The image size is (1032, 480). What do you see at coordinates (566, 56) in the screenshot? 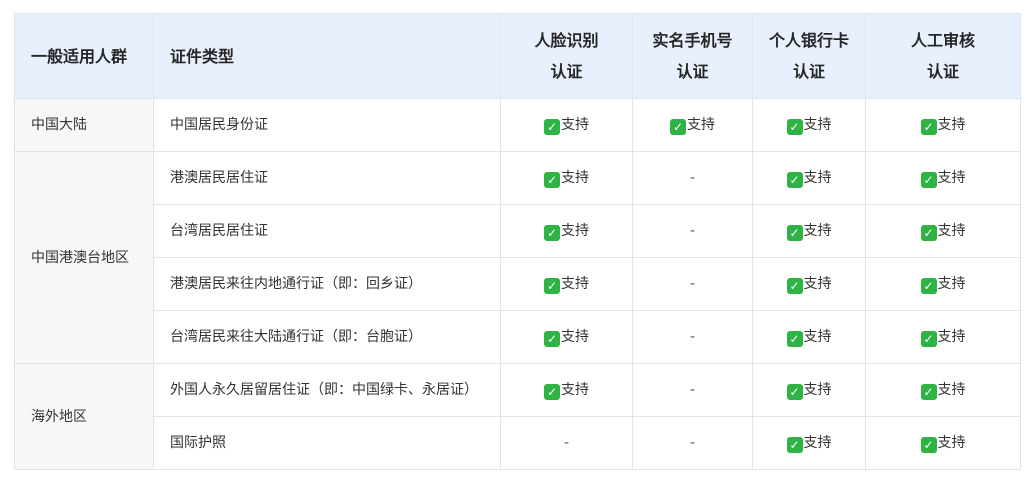
I see `header-face-recognition: 人脸识别 认证` at bounding box center [566, 56].